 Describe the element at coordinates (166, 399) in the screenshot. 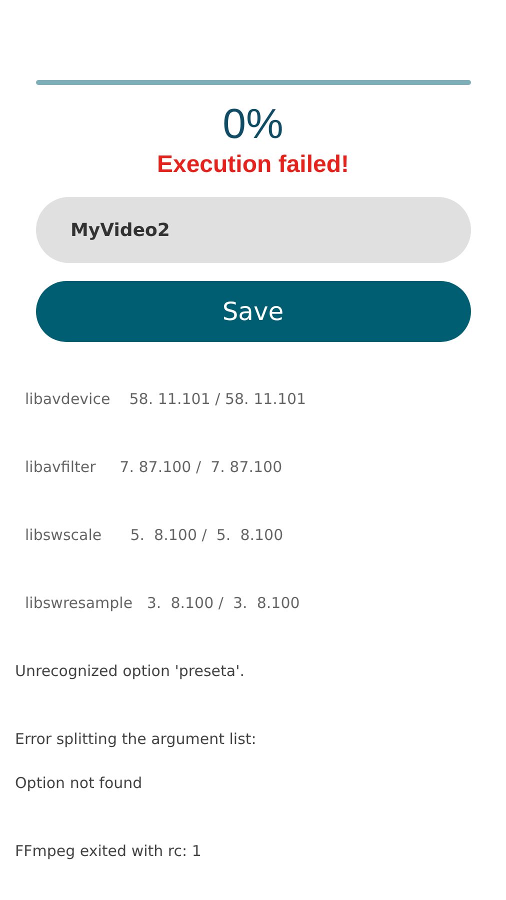

I see `log-line: libavdevice 58. 11.101 / 58. 11.101` at that location.